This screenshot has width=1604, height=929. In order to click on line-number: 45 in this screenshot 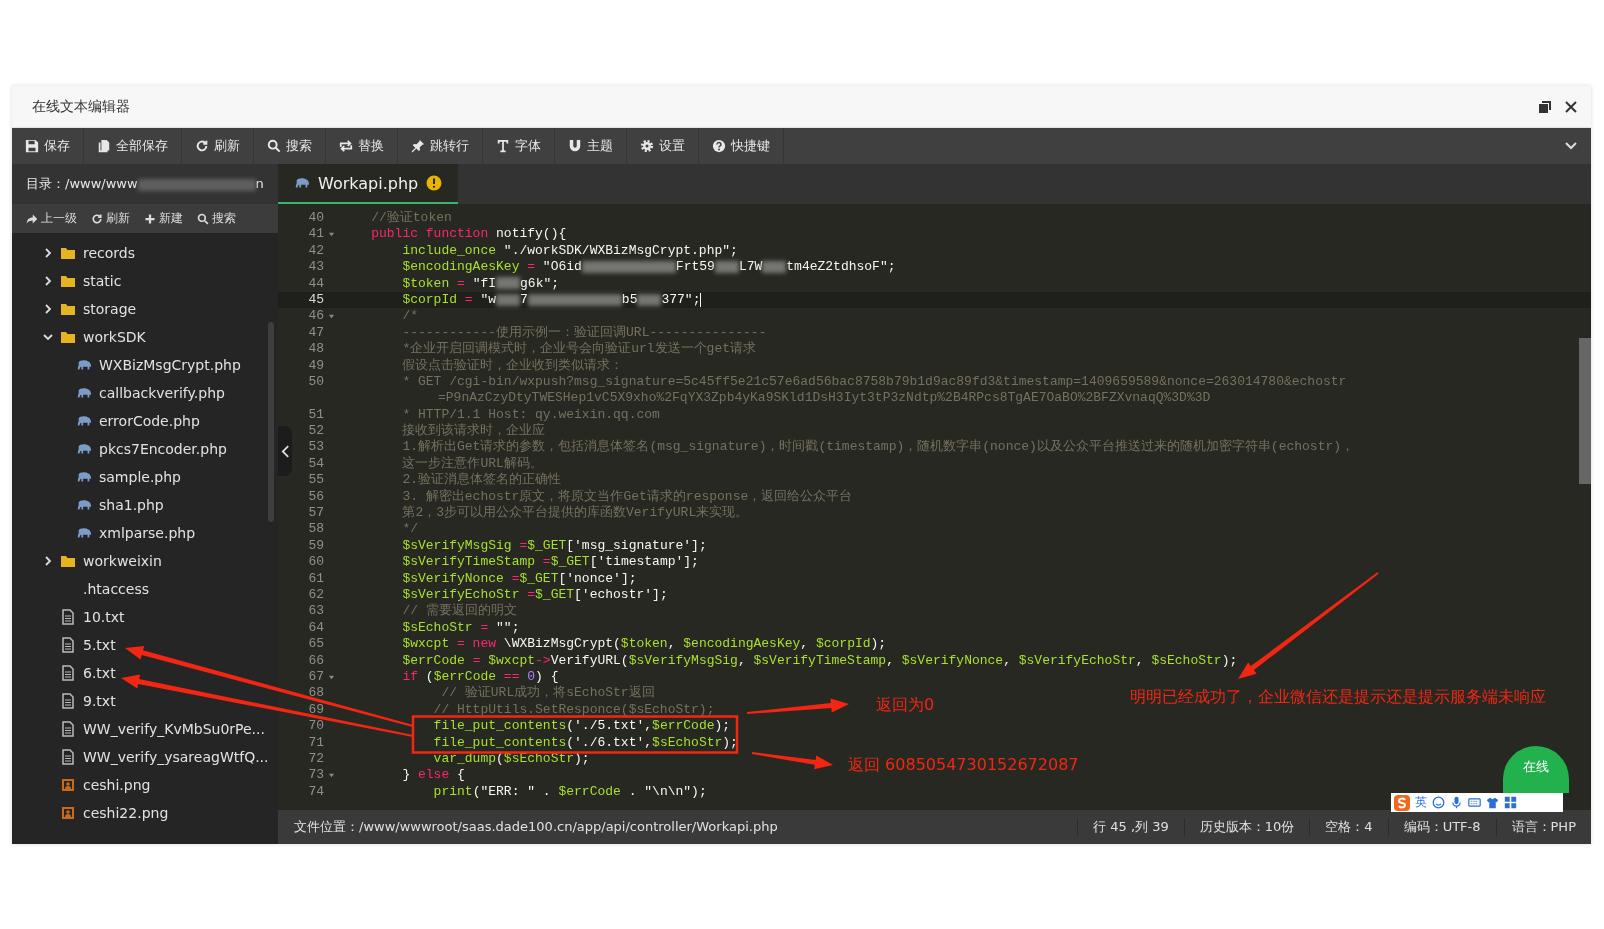, I will do `click(316, 300)`.